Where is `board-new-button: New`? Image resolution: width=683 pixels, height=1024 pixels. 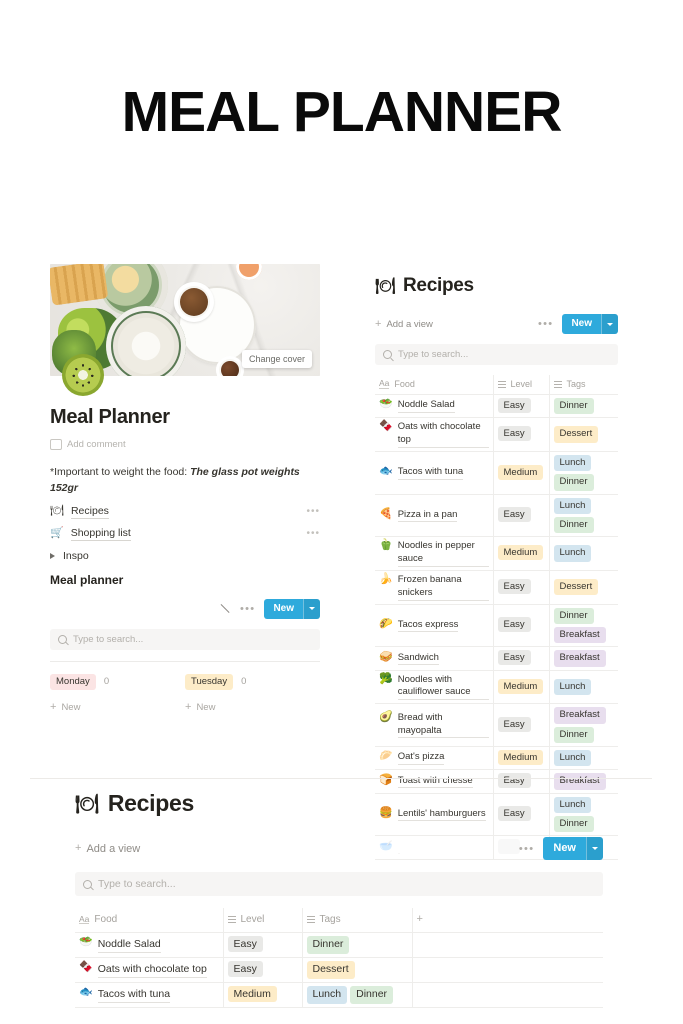
board-new-button: New is located at coordinates (292, 608).